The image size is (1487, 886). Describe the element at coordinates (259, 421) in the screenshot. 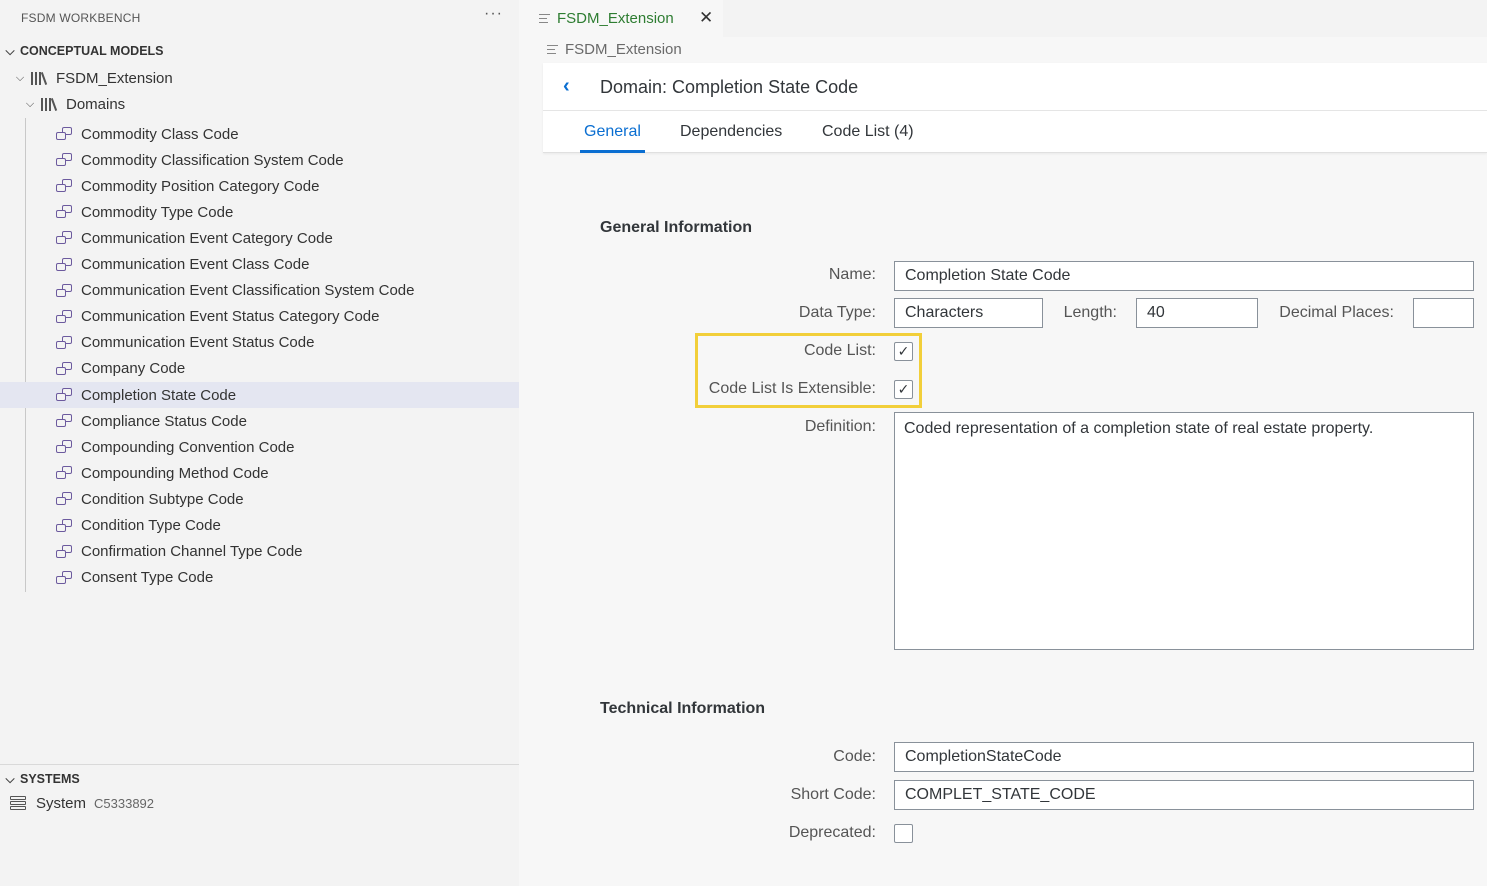

I see `domain-list-item: Compliance Status Code` at that location.